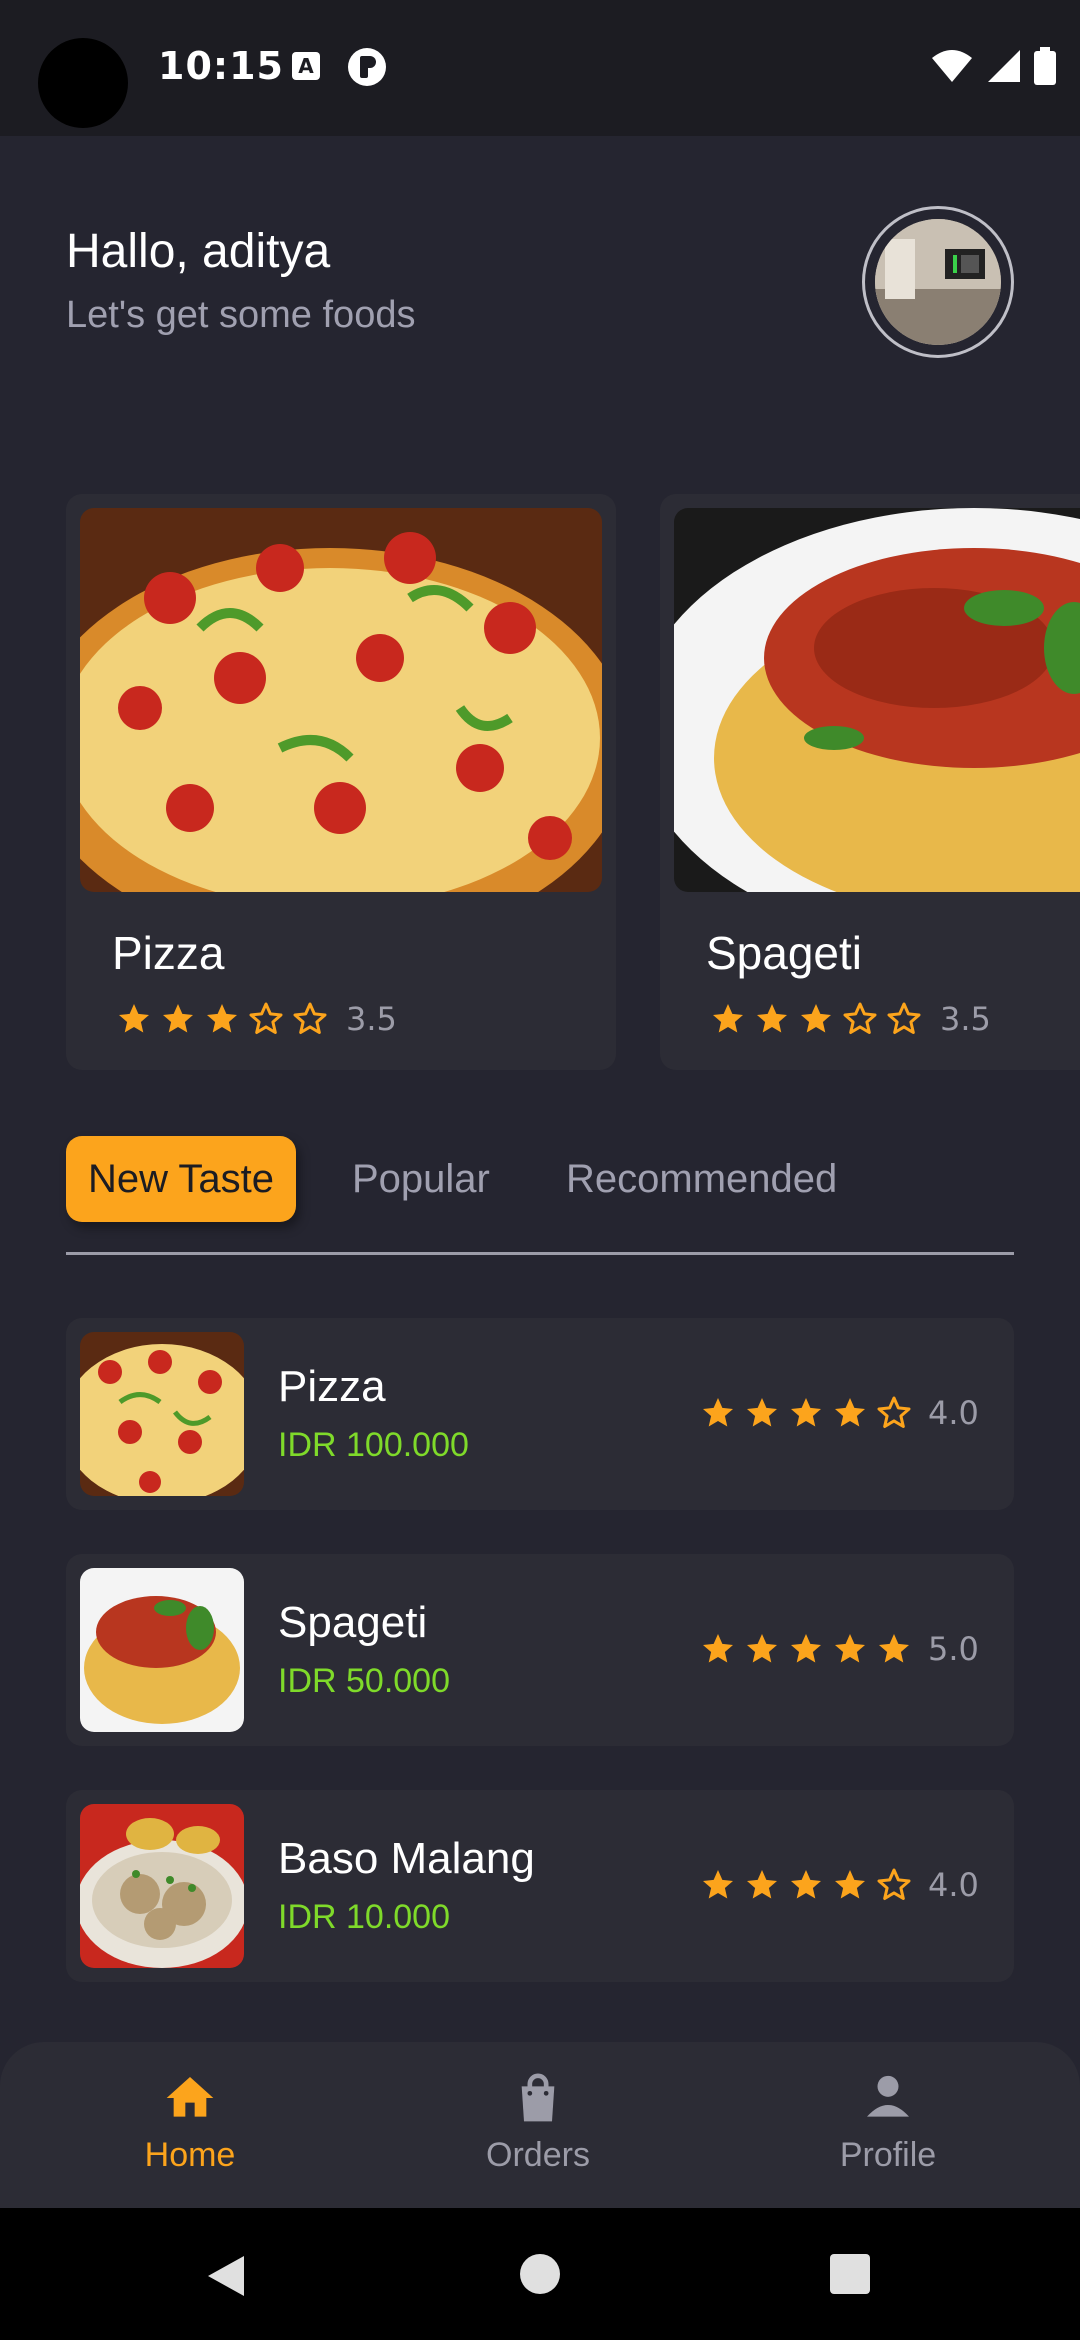  Describe the element at coordinates (364, 1681) in the screenshot. I see `item-price: IDR 50.000` at that location.